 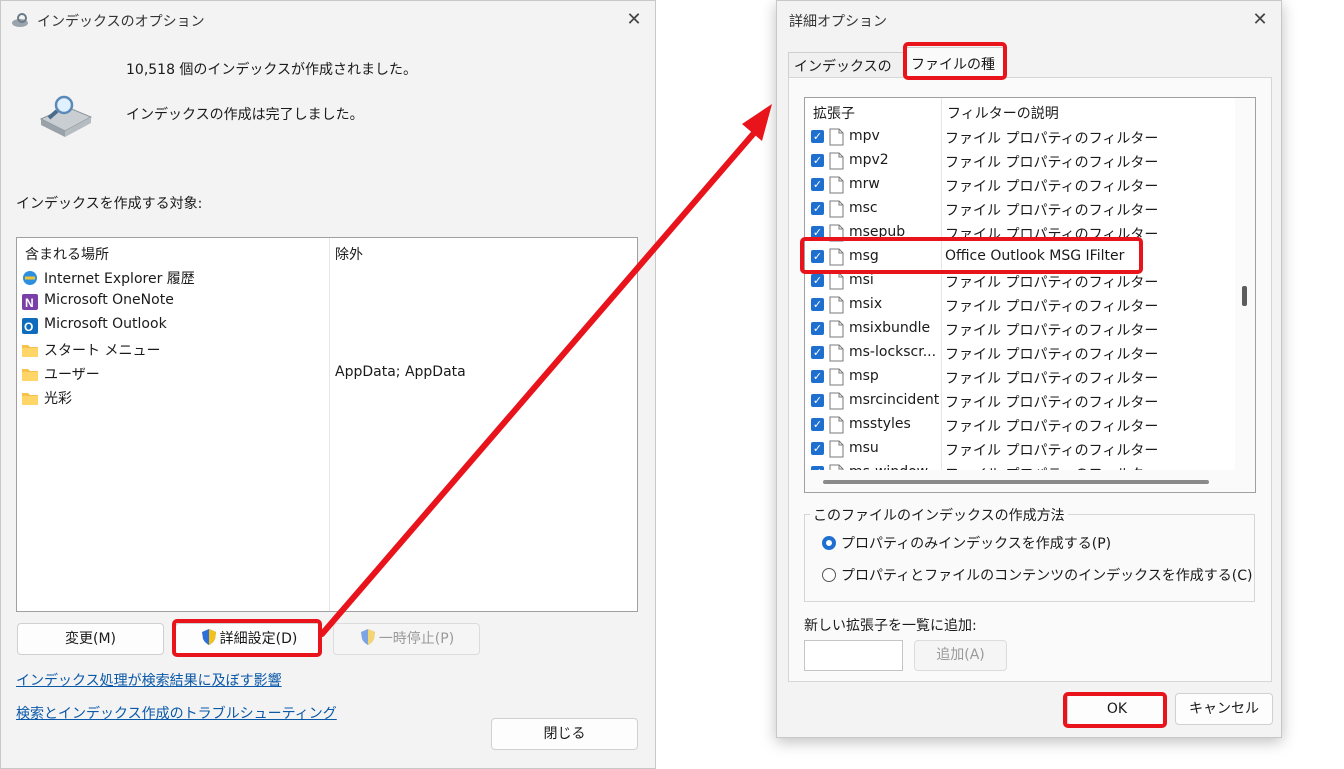 What do you see at coordinates (863, 208) in the screenshot?
I see `file-type-ext: msc` at bounding box center [863, 208].